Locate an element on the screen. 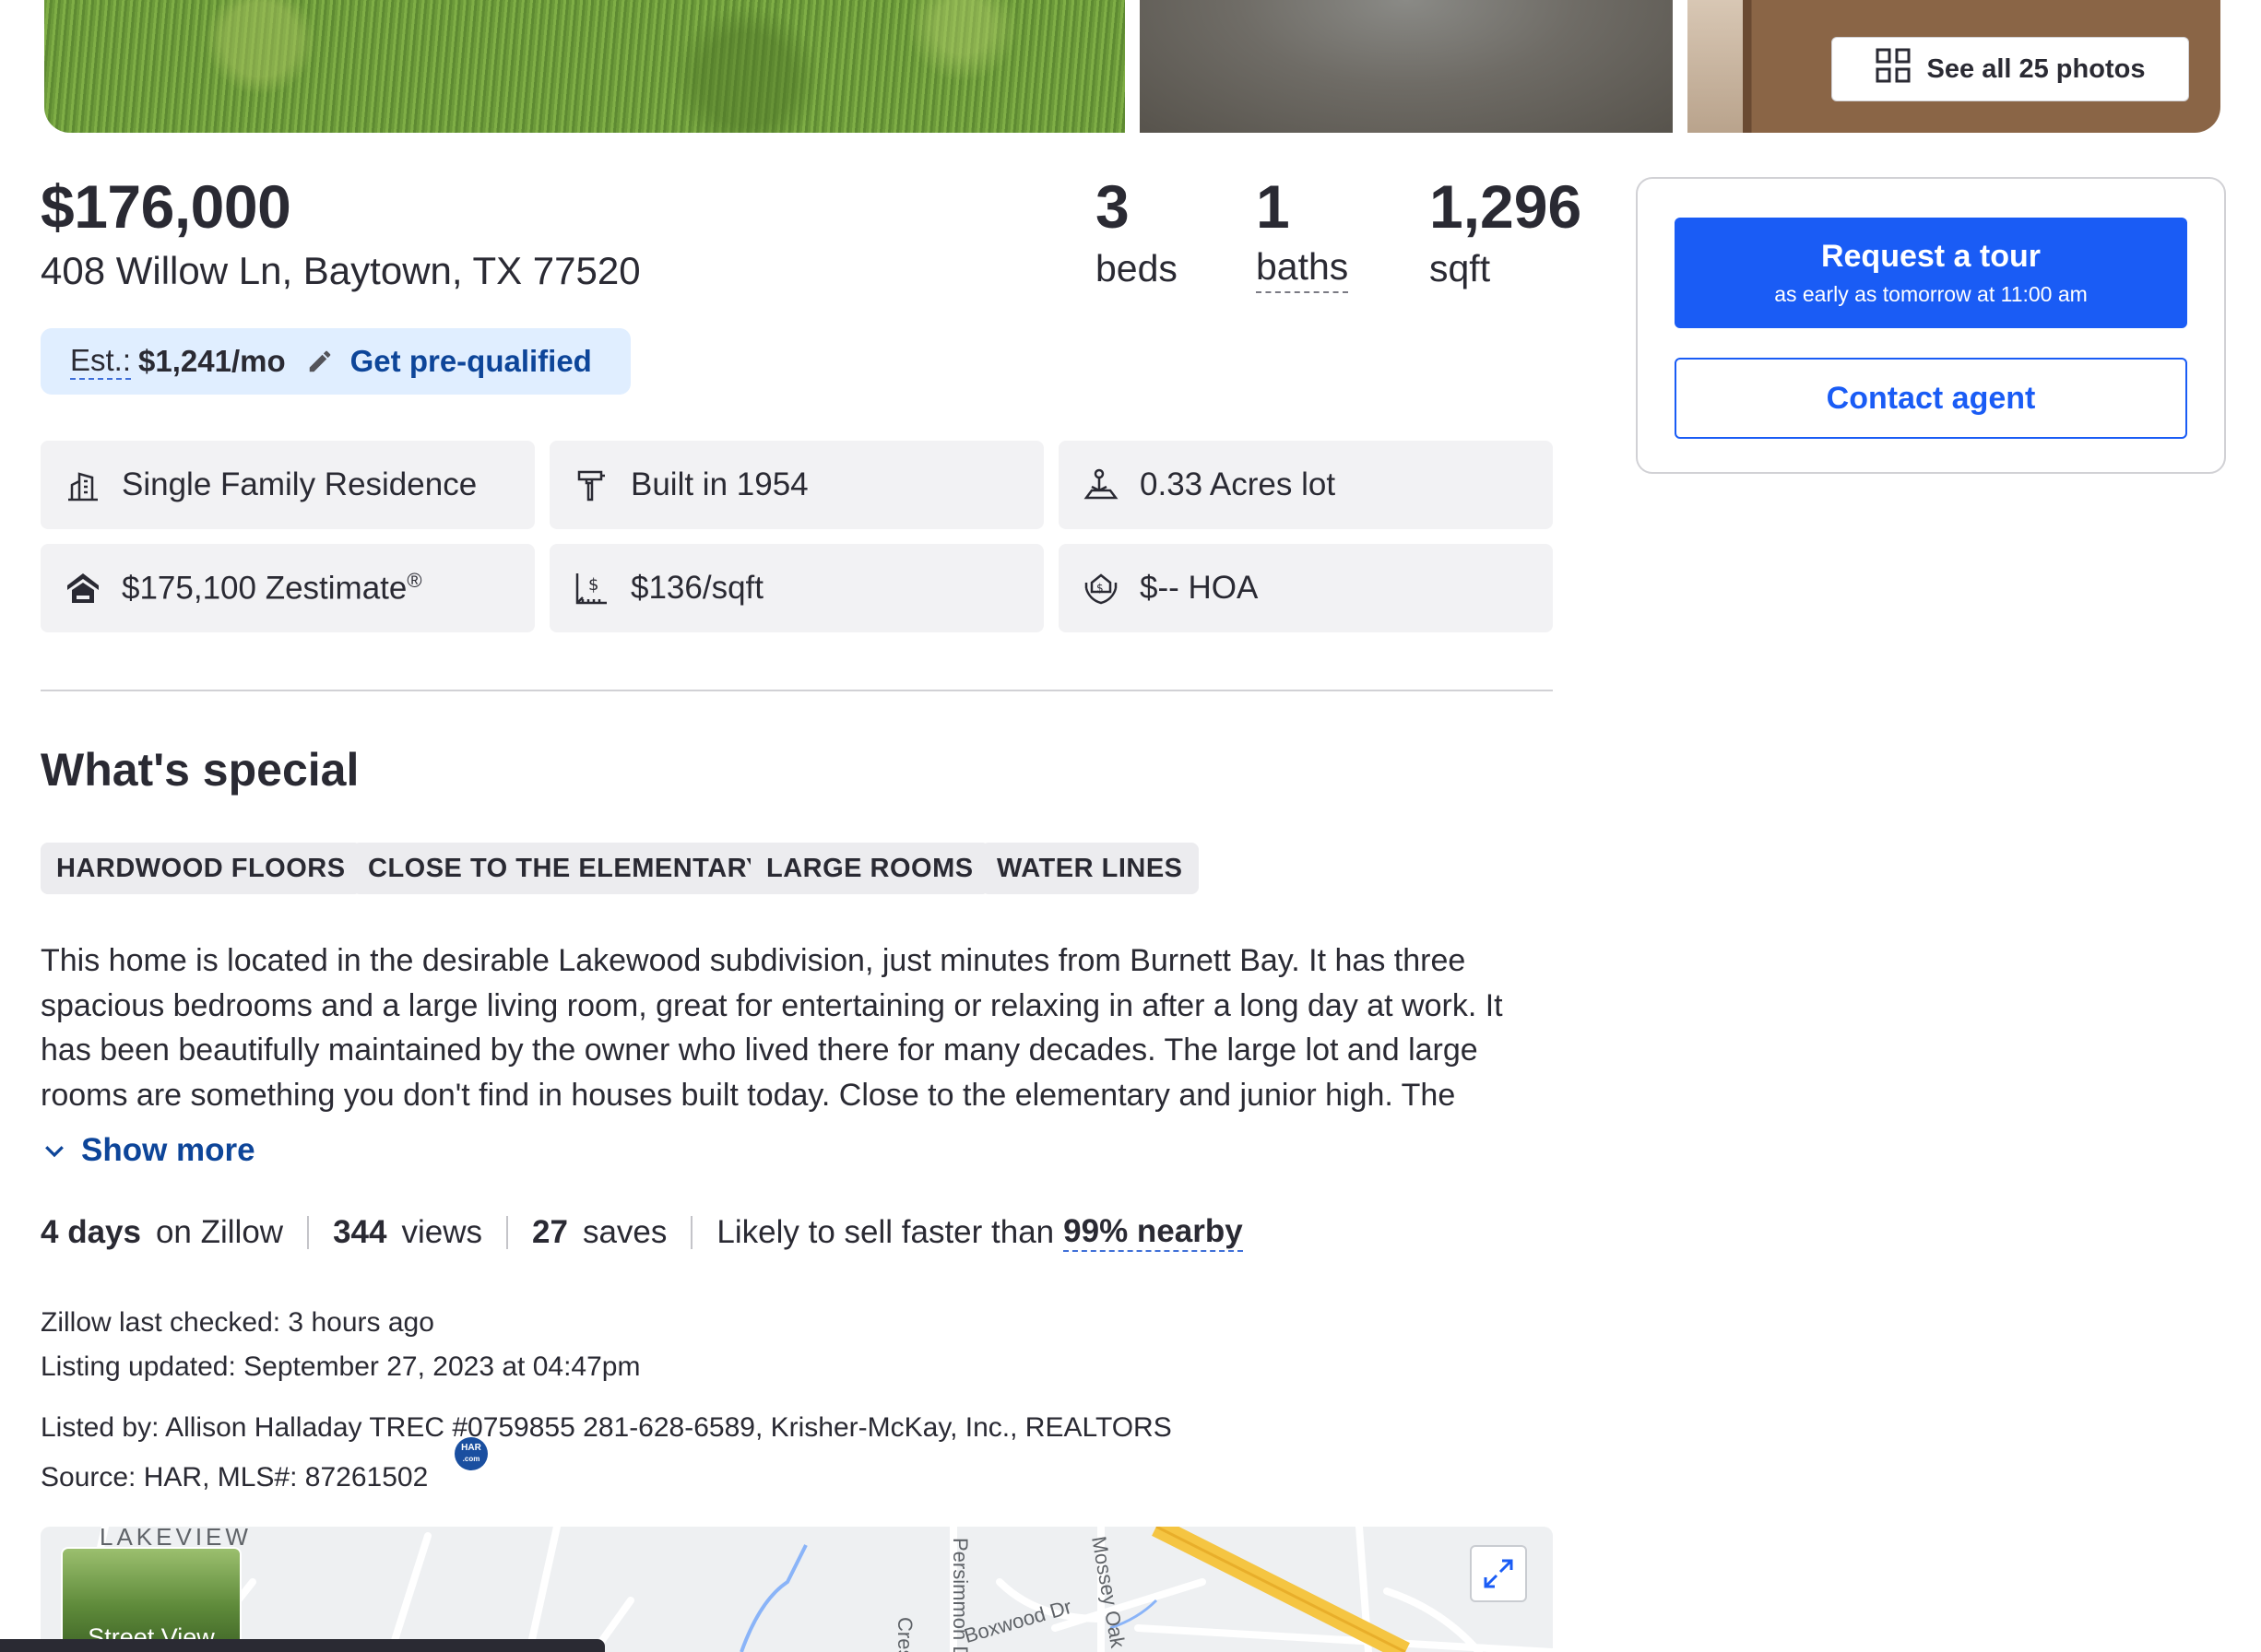 This screenshot has width=2261, height=1652. expand-icon is located at coordinates (1498, 1573).